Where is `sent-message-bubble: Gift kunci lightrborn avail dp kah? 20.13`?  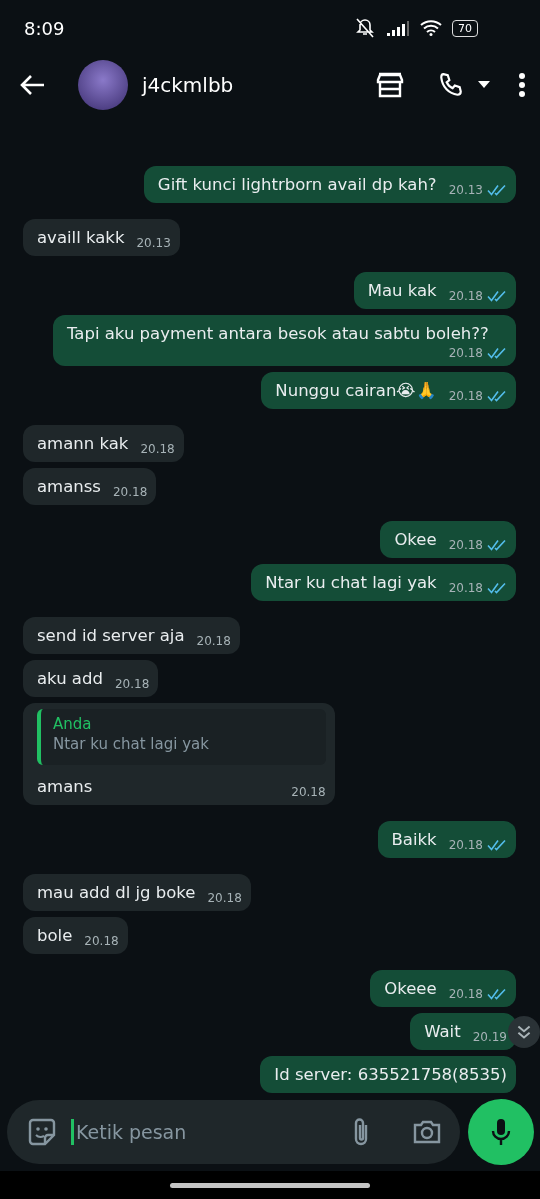
sent-message-bubble: Gift kunci lightrborn avail dp kah? 20.13 is located at coordinates (329, 184).